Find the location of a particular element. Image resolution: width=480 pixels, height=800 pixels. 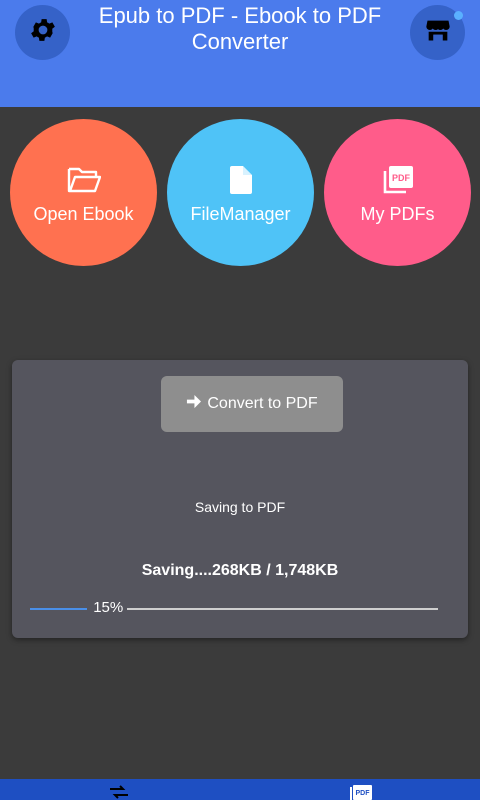

pdf-icon: PDF is located at coordinates (361, 792).